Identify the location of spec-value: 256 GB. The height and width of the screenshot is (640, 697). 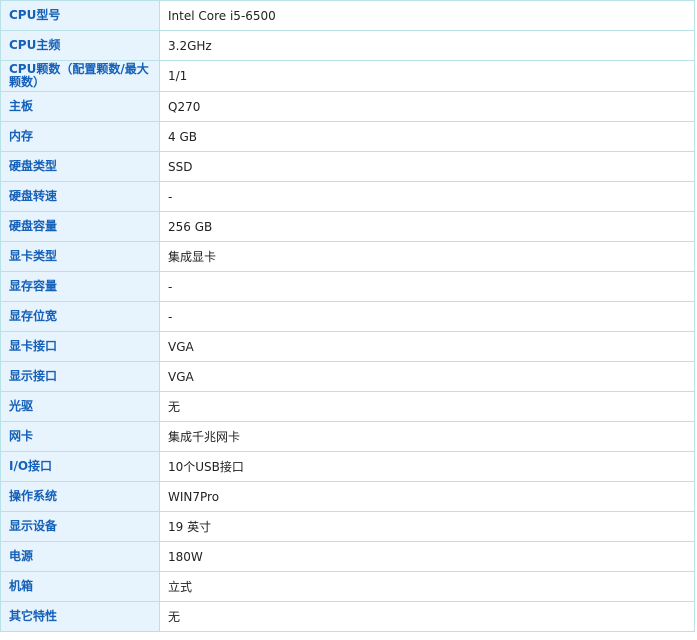
(427, 226).